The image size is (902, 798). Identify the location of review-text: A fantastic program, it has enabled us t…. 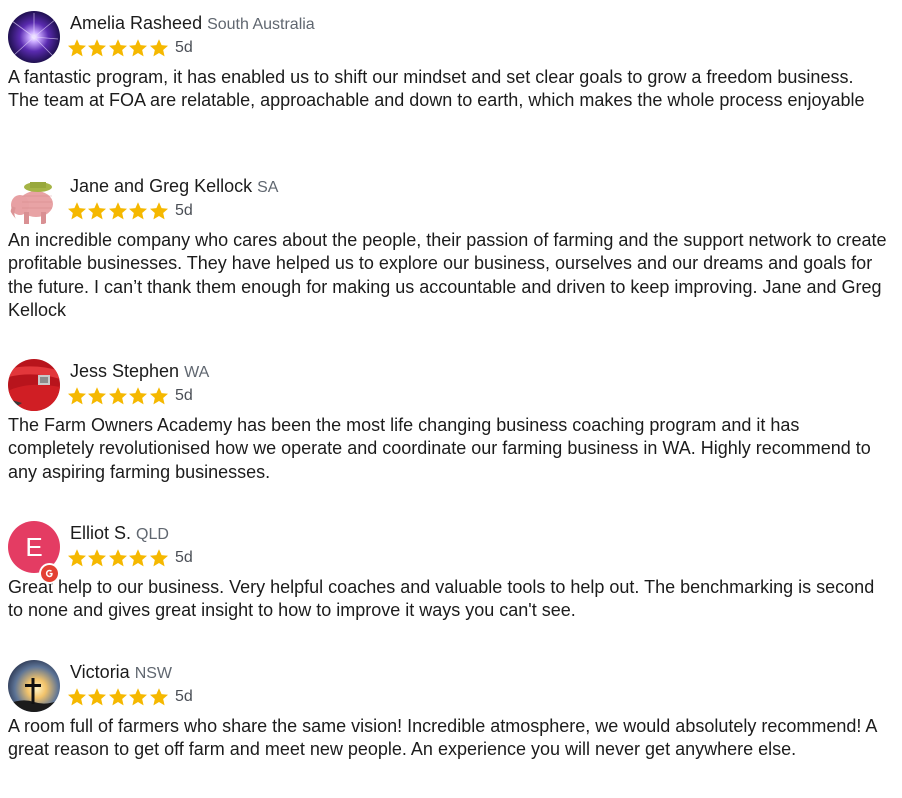
(436, 89).